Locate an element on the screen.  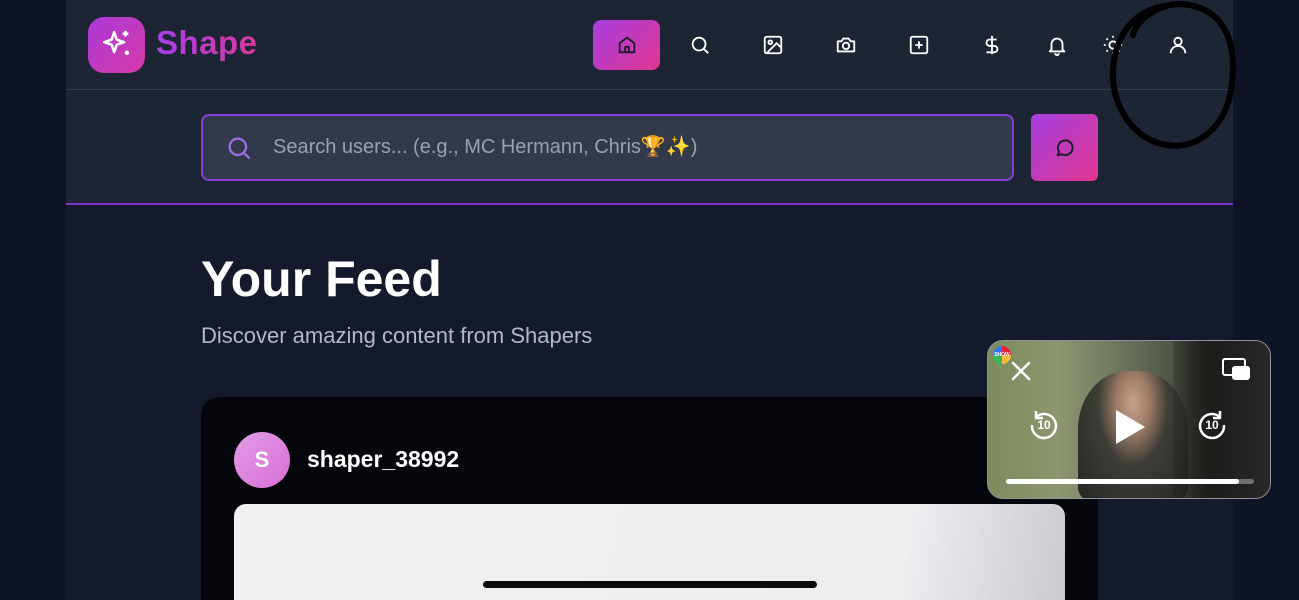
nav-camera-button is located at coordinates (845, 45).